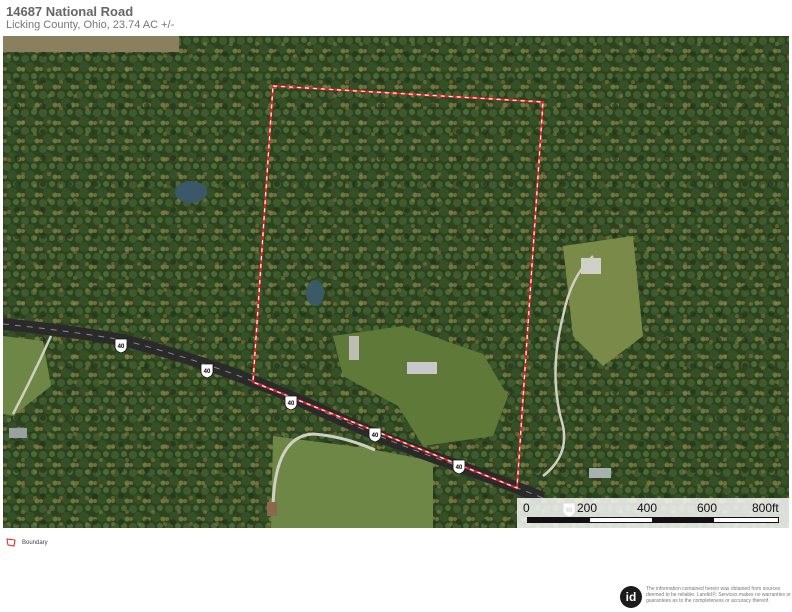 The width and height of the screenshot is (792, 612). Describe the element at coordinates (653, 520) in the screenshot. I see `scale-track` at that location.